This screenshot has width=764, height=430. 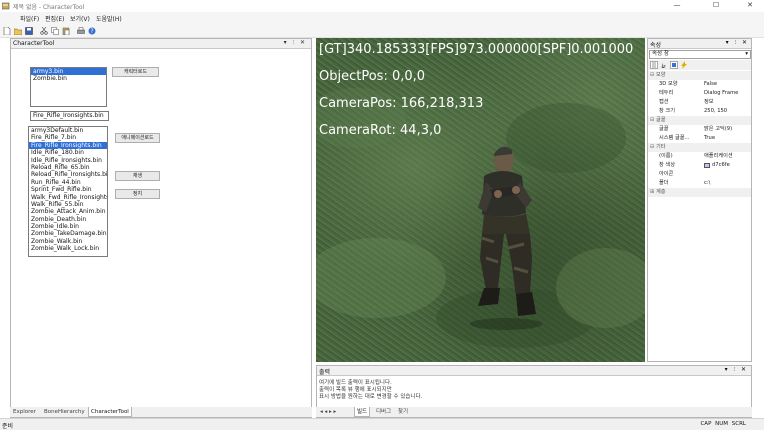 What do you see at coordinates (716, 6) in the screenshot?
I see `maximize-button: ☐` at bounding box center [716, 6].